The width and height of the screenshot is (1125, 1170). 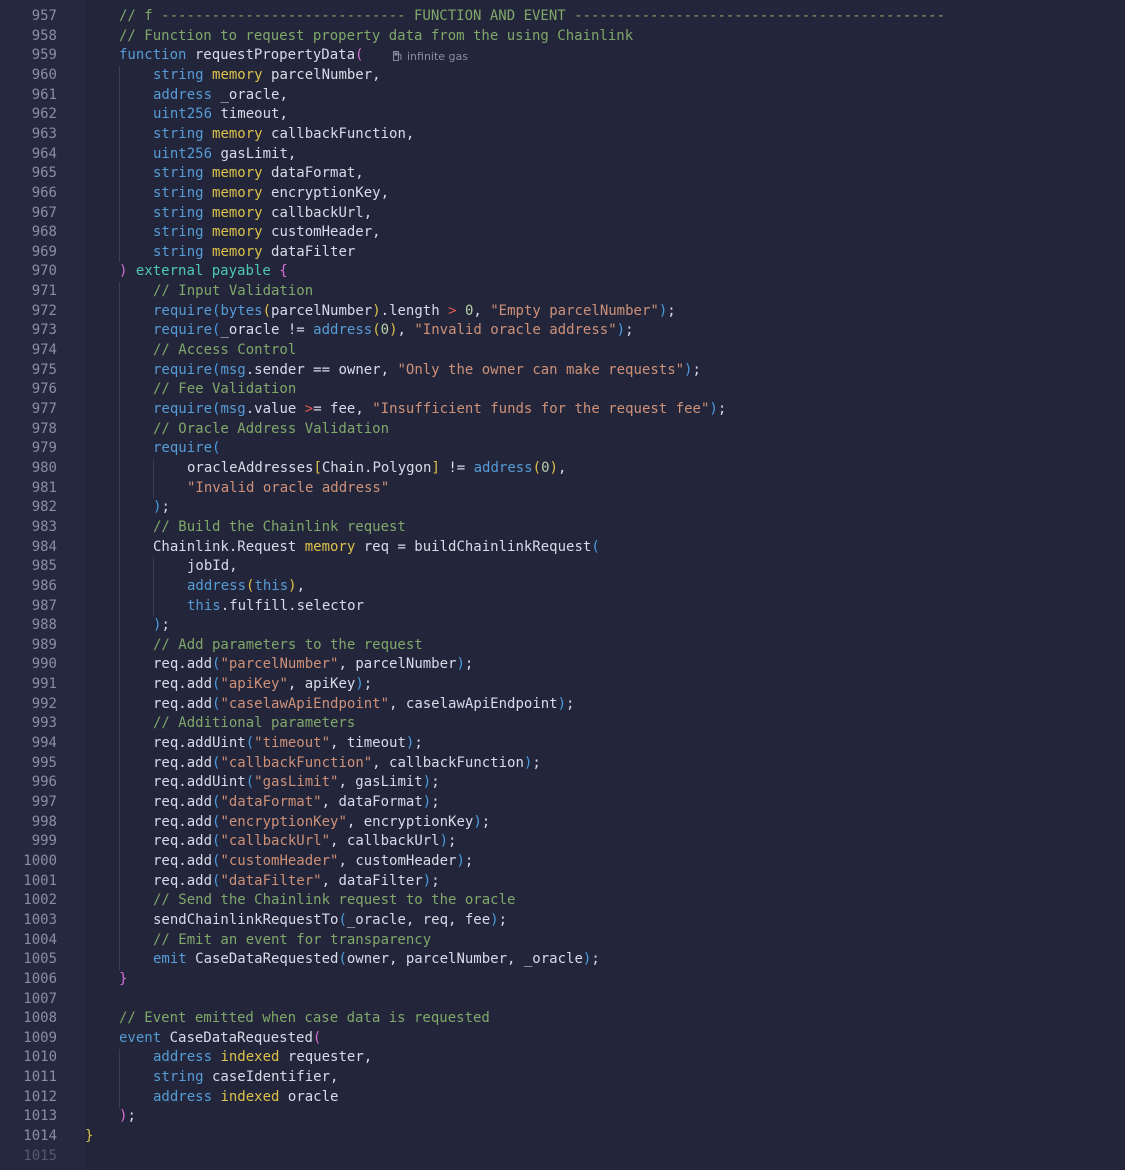 I want to click on line-number: 994, so click(x=44, y=743).